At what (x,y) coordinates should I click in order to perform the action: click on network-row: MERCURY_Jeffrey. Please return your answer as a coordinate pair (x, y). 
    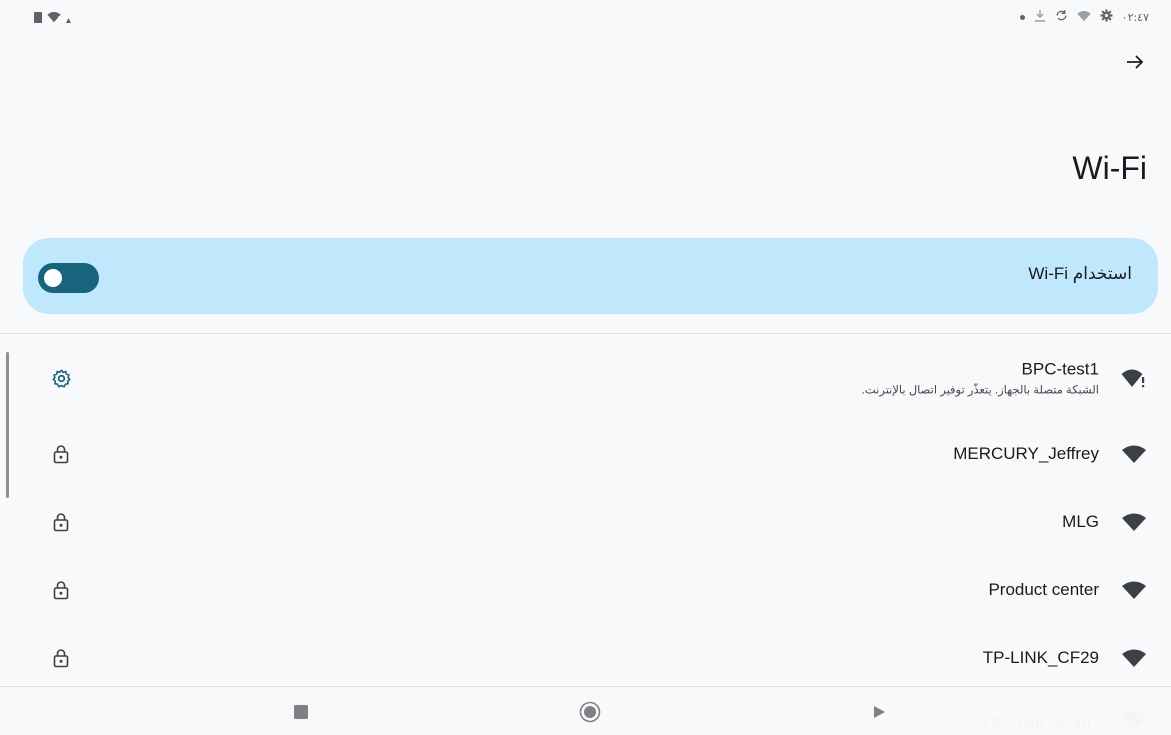
    Looking at the image, I should click on (585, 454).